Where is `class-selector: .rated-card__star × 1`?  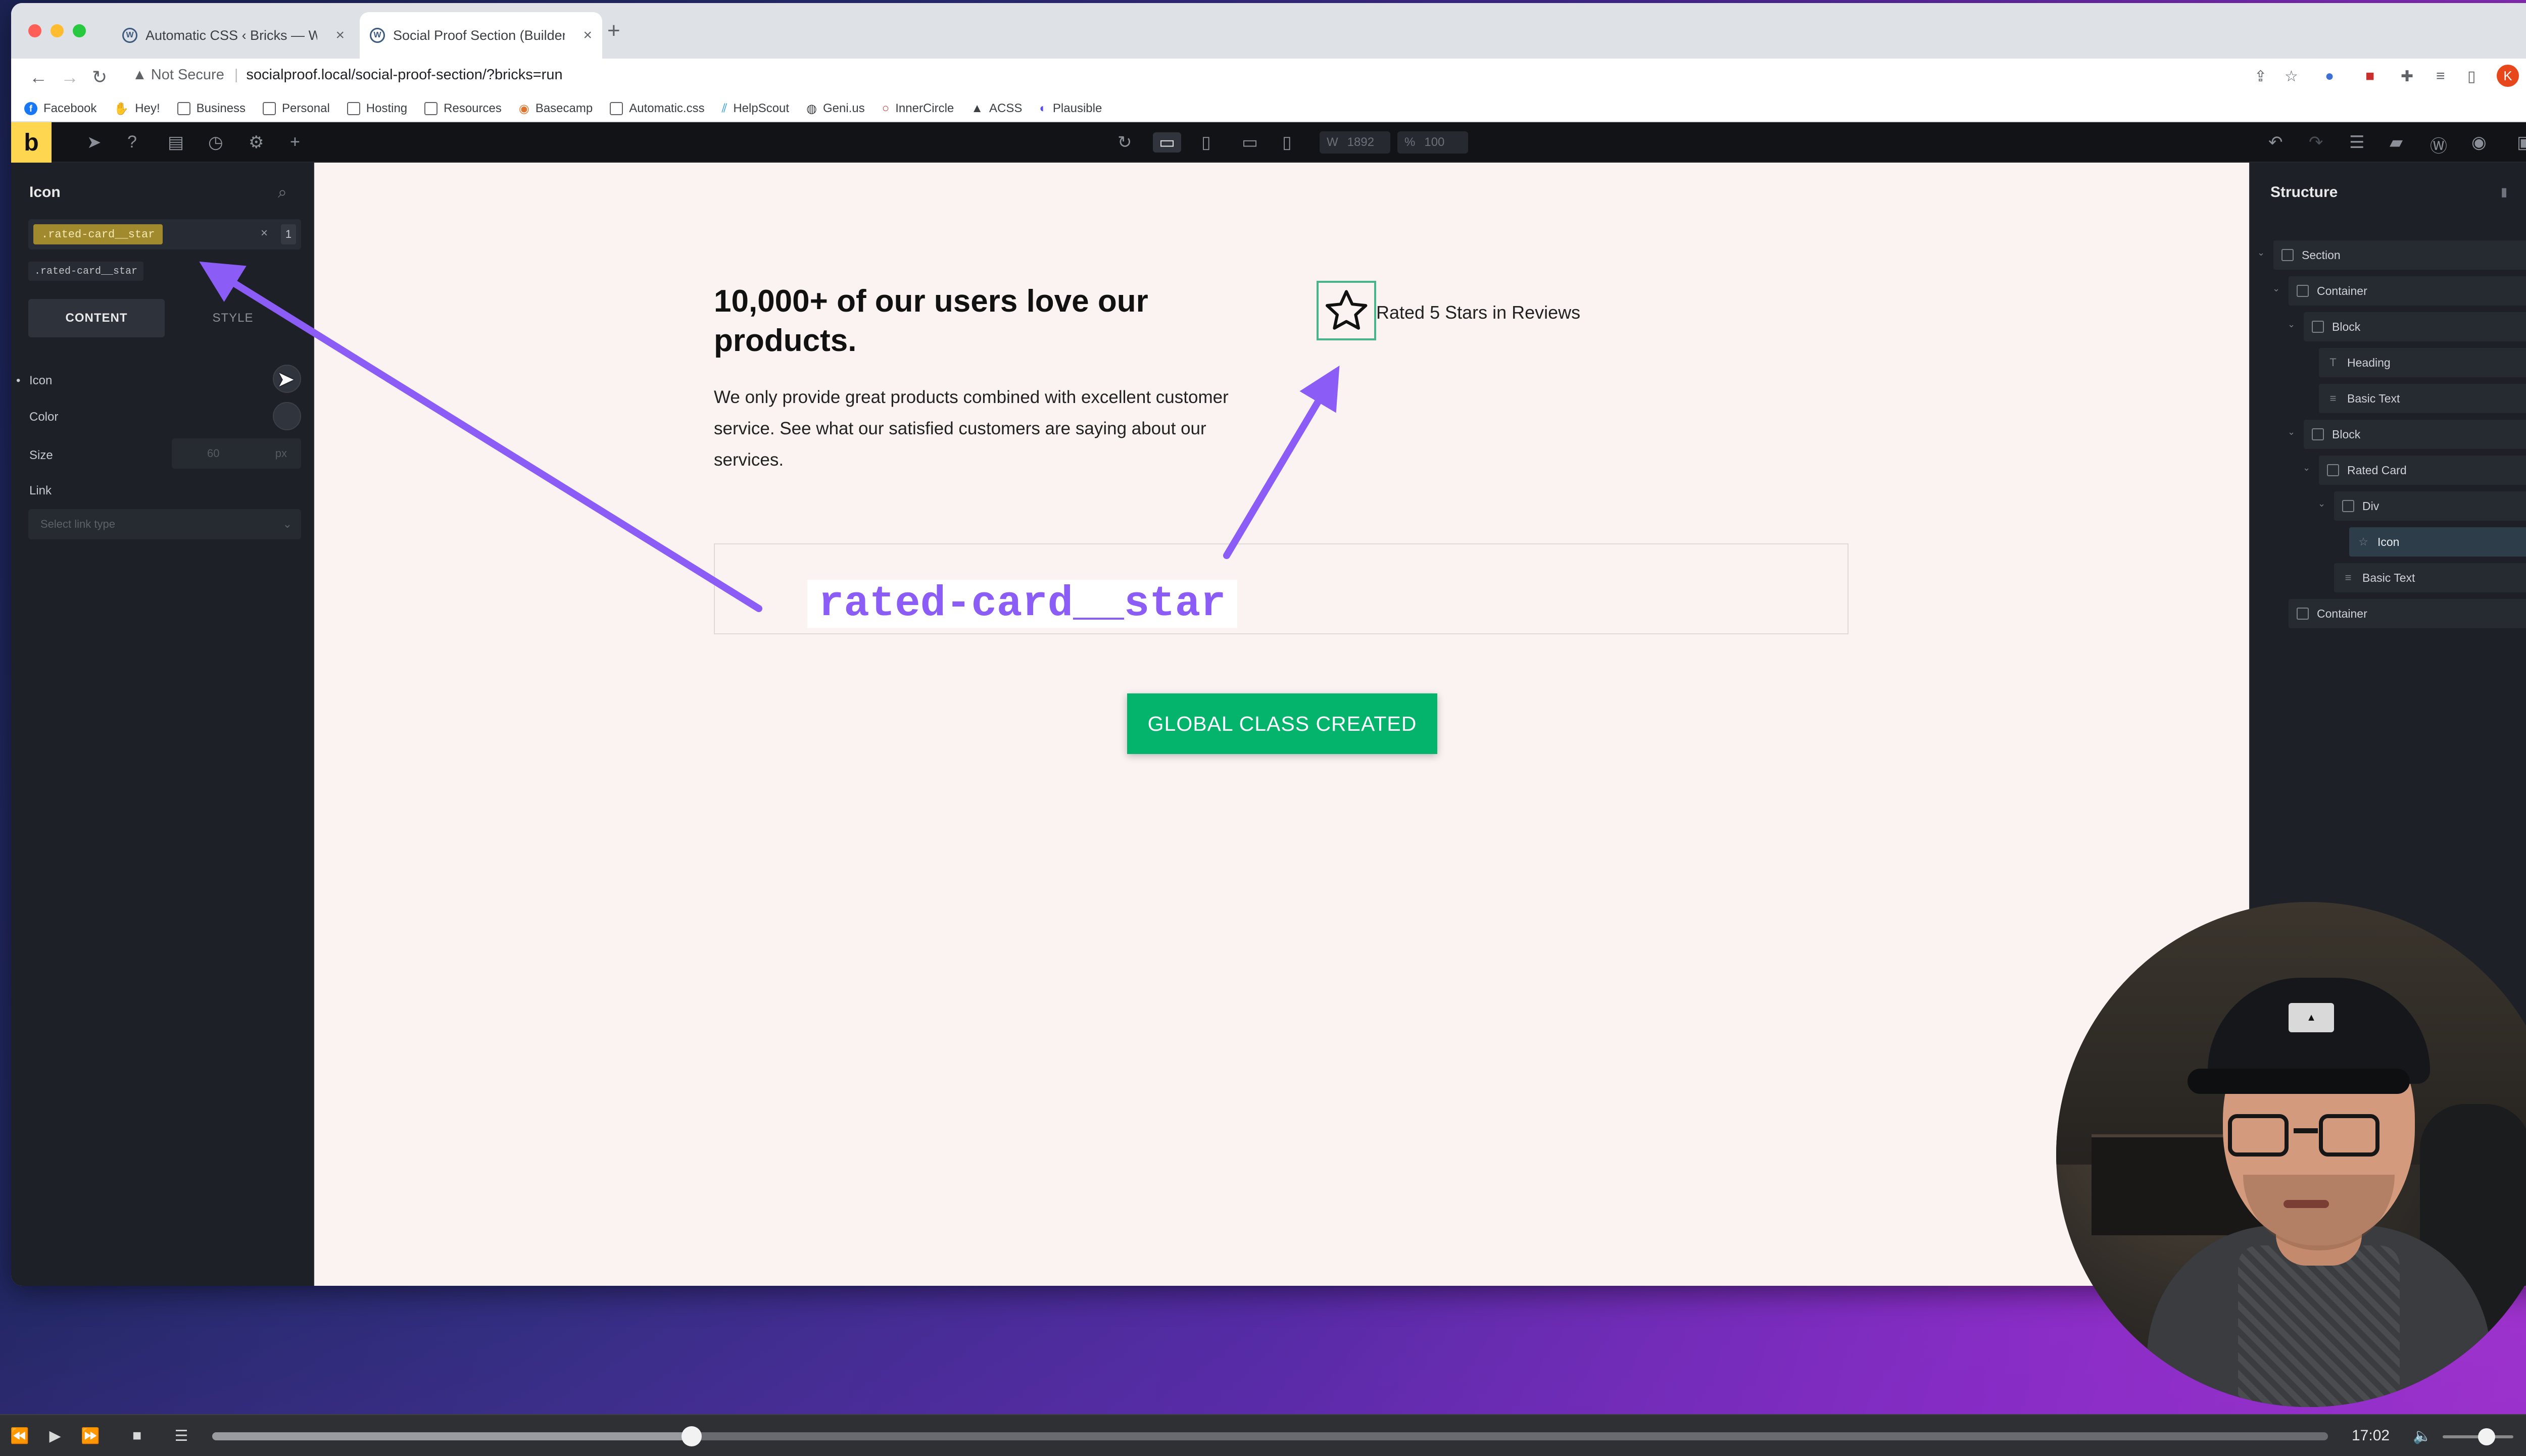 class-selector: .rated-card__star × 1 is located at coordinates (164, 234).